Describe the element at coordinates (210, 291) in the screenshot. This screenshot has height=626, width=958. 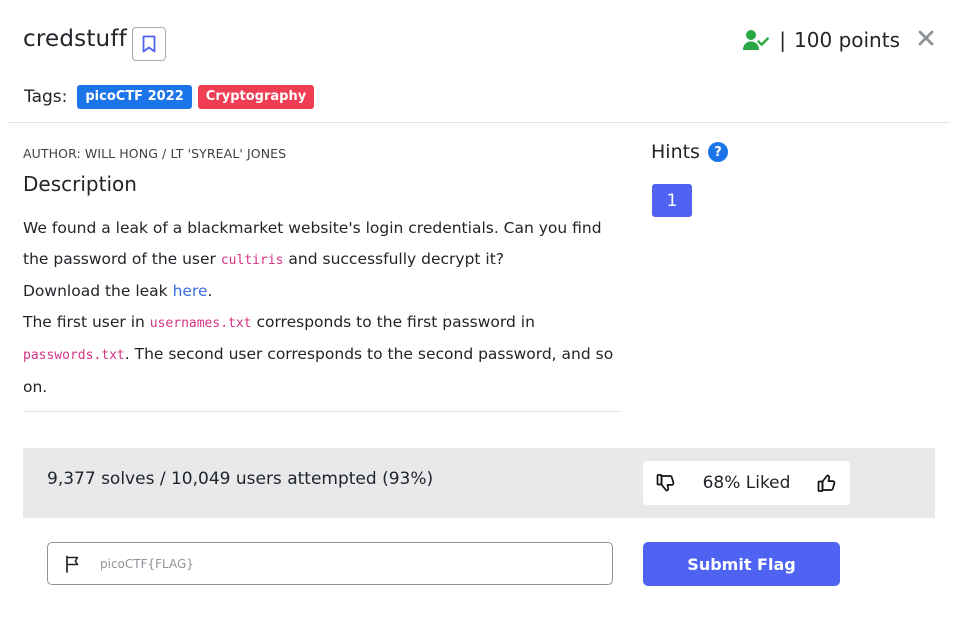
I see `description-text: .` at that location.